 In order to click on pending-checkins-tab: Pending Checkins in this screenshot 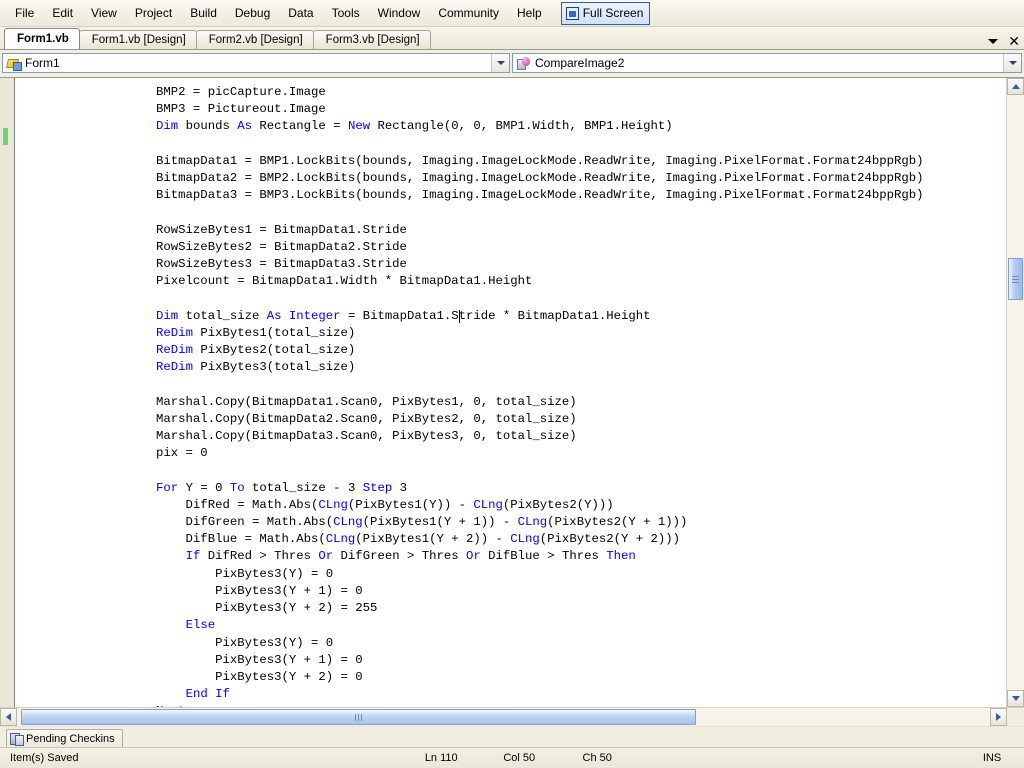, I will do `click(64, 738)`.